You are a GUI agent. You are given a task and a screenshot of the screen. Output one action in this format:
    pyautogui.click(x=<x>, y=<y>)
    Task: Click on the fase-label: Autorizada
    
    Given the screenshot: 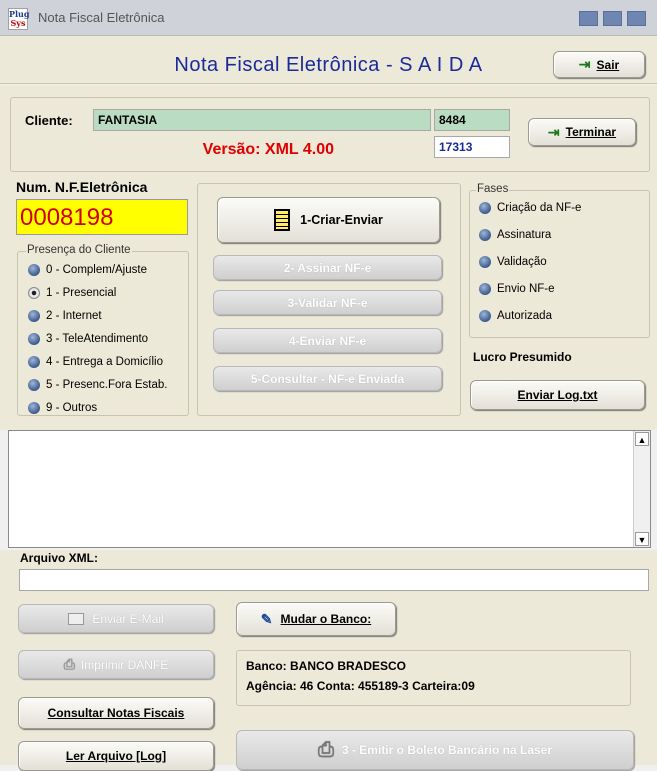 What is the action you would take?
    pyautogui.click(x=524, y=315)
    